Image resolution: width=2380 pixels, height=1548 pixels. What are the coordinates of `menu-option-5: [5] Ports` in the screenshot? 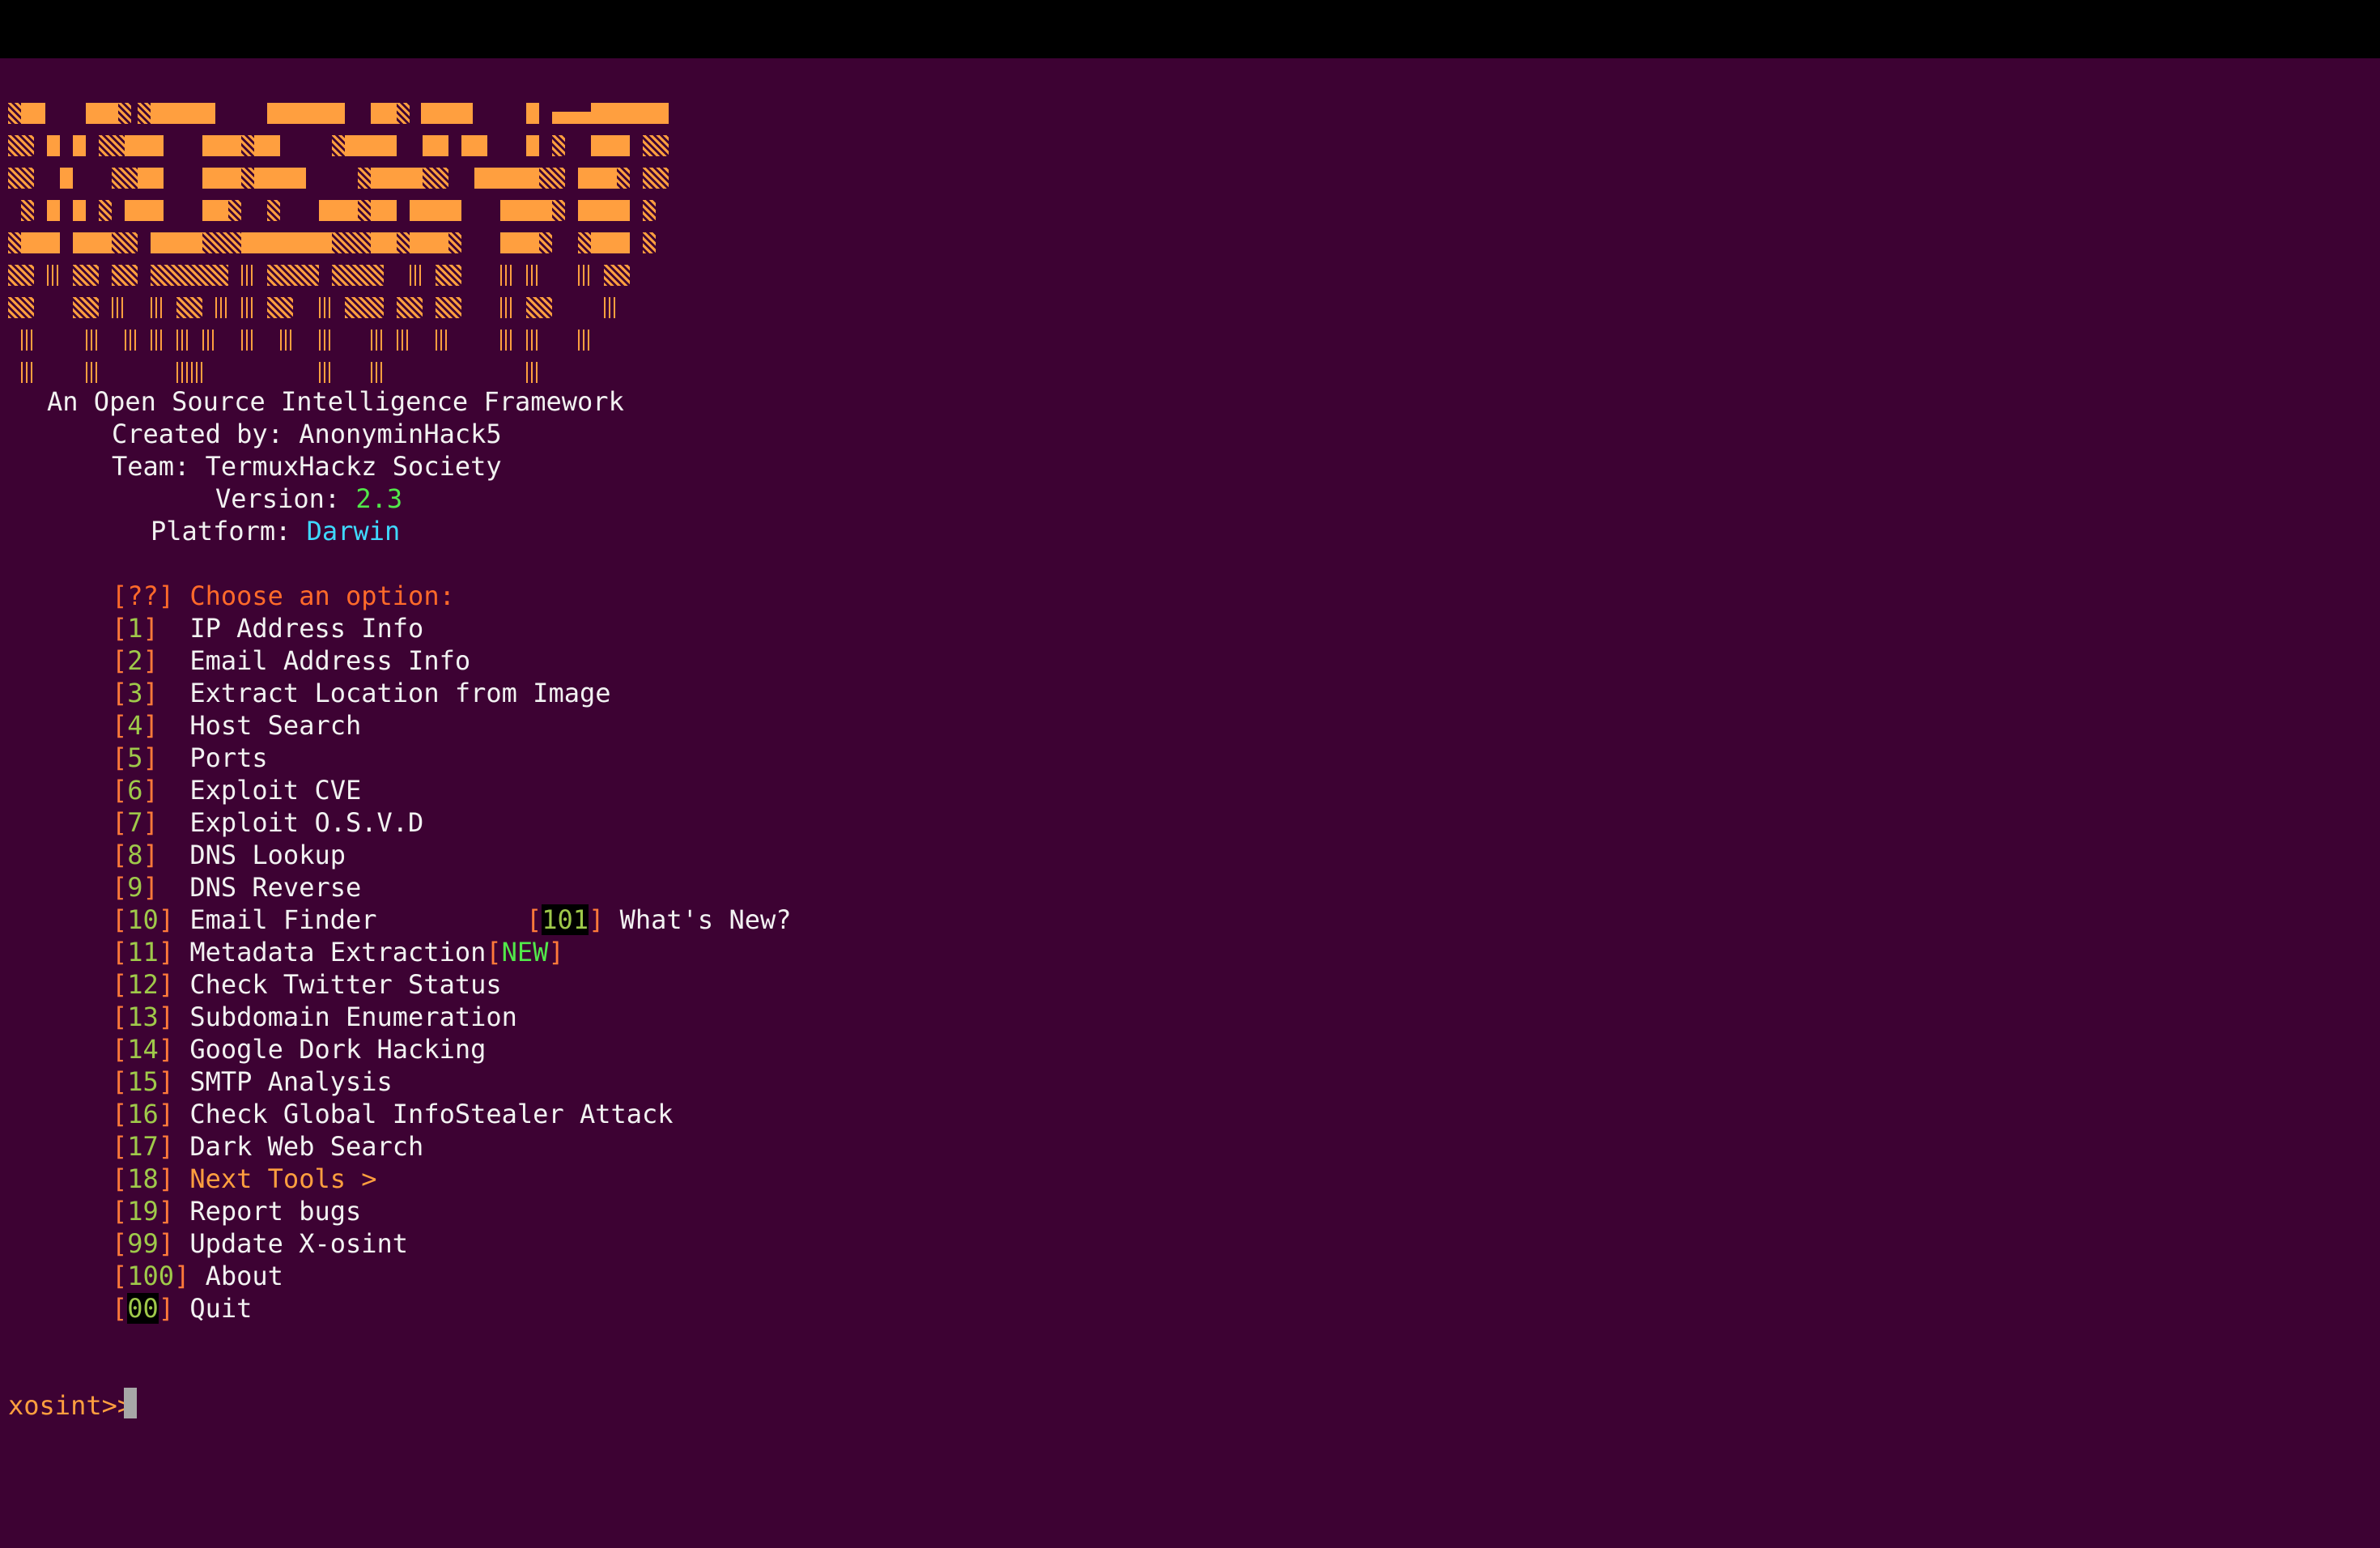 It's located at (190, 758).